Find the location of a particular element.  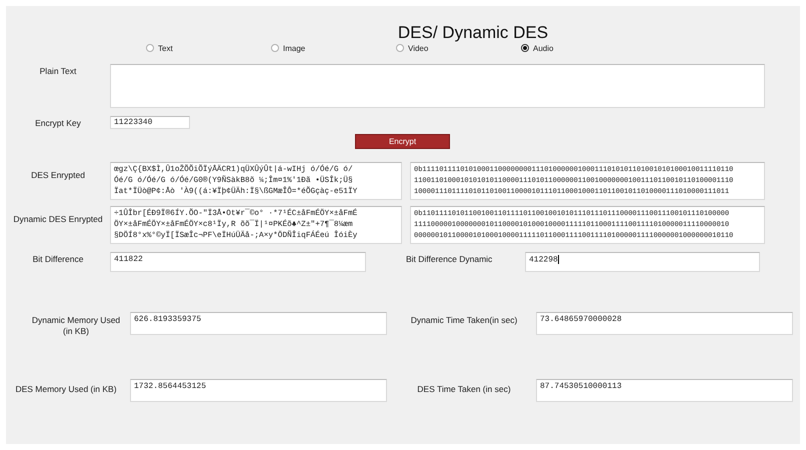

encrypt-button: Encrypt is located at coordinates (402, 141).